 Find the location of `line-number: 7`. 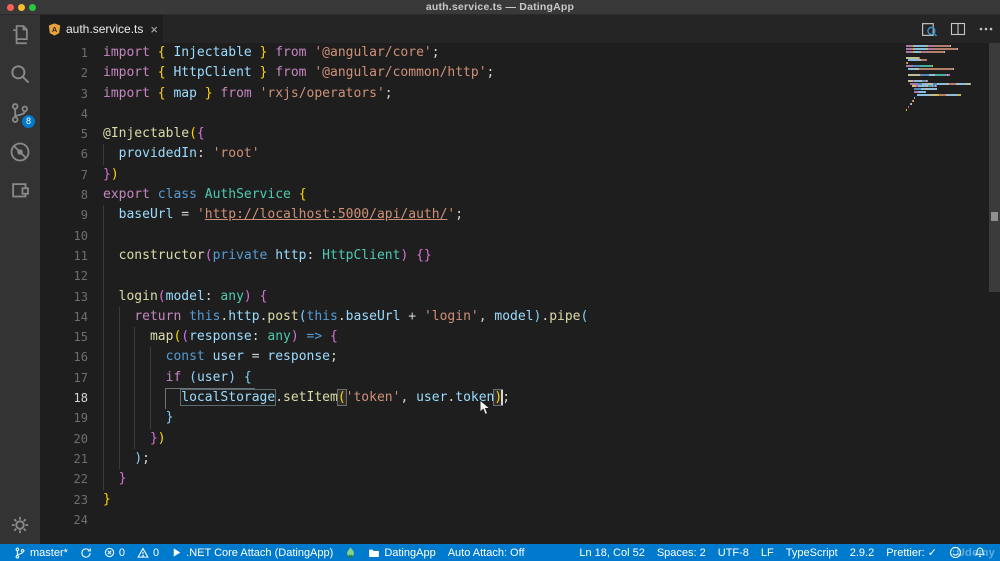

line-number: 7 is located at coordinates (64, 175).